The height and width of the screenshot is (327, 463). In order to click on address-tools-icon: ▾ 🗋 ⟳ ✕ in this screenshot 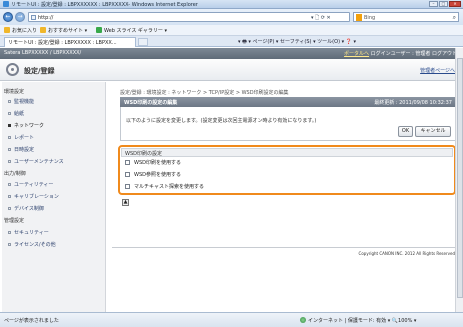, I will do `click(321, 19)`.